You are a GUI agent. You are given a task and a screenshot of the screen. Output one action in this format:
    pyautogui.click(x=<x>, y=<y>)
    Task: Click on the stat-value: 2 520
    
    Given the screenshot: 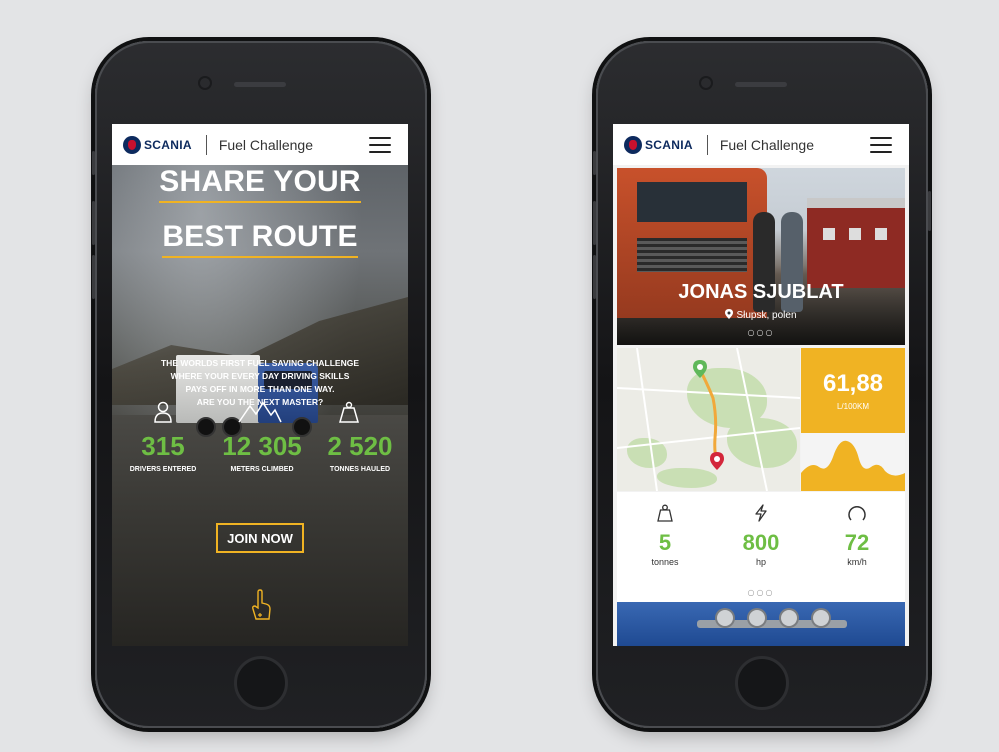 What is the action you would take?
    pyautogui.click(x=360, y=446)
    